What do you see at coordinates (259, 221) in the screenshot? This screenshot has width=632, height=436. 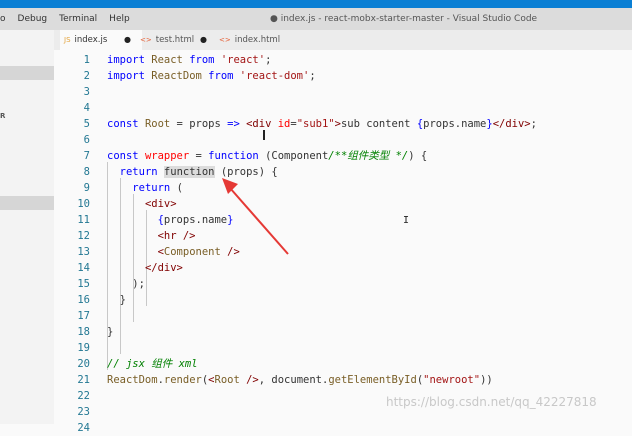 I see `annotation-arrow-shaft` at bounding box center [259, 221].